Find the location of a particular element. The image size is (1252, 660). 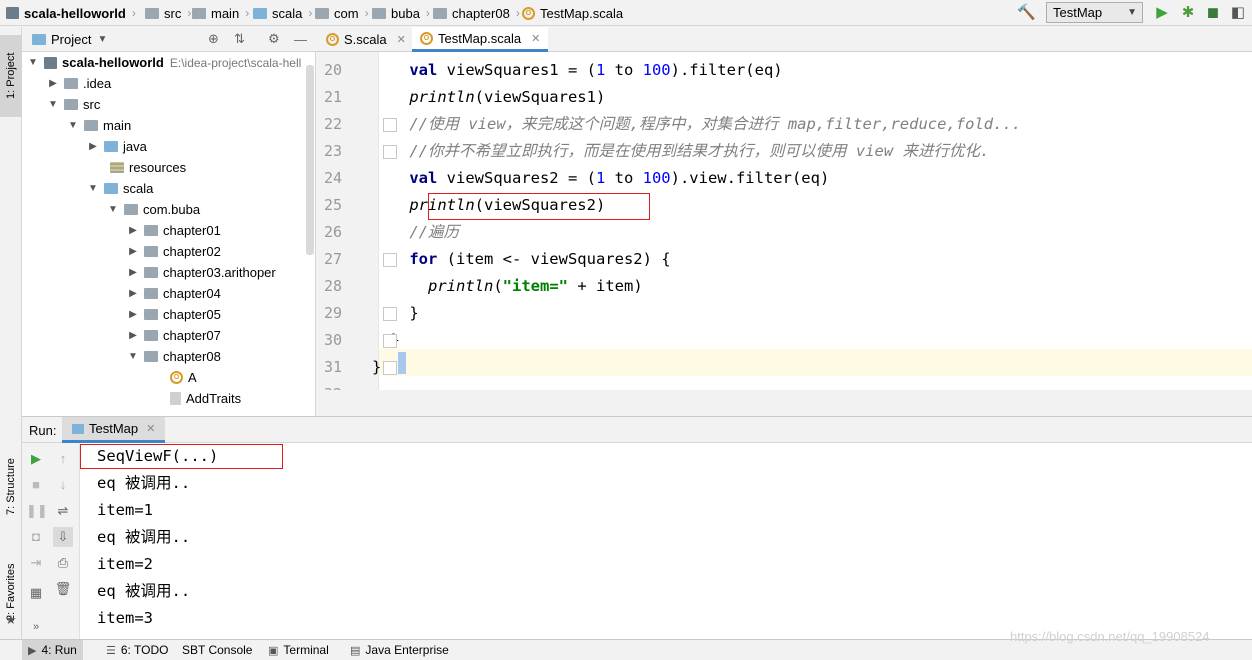

bottom-tab: ▤ Java Enterprise is located at coordinates (399, 650).